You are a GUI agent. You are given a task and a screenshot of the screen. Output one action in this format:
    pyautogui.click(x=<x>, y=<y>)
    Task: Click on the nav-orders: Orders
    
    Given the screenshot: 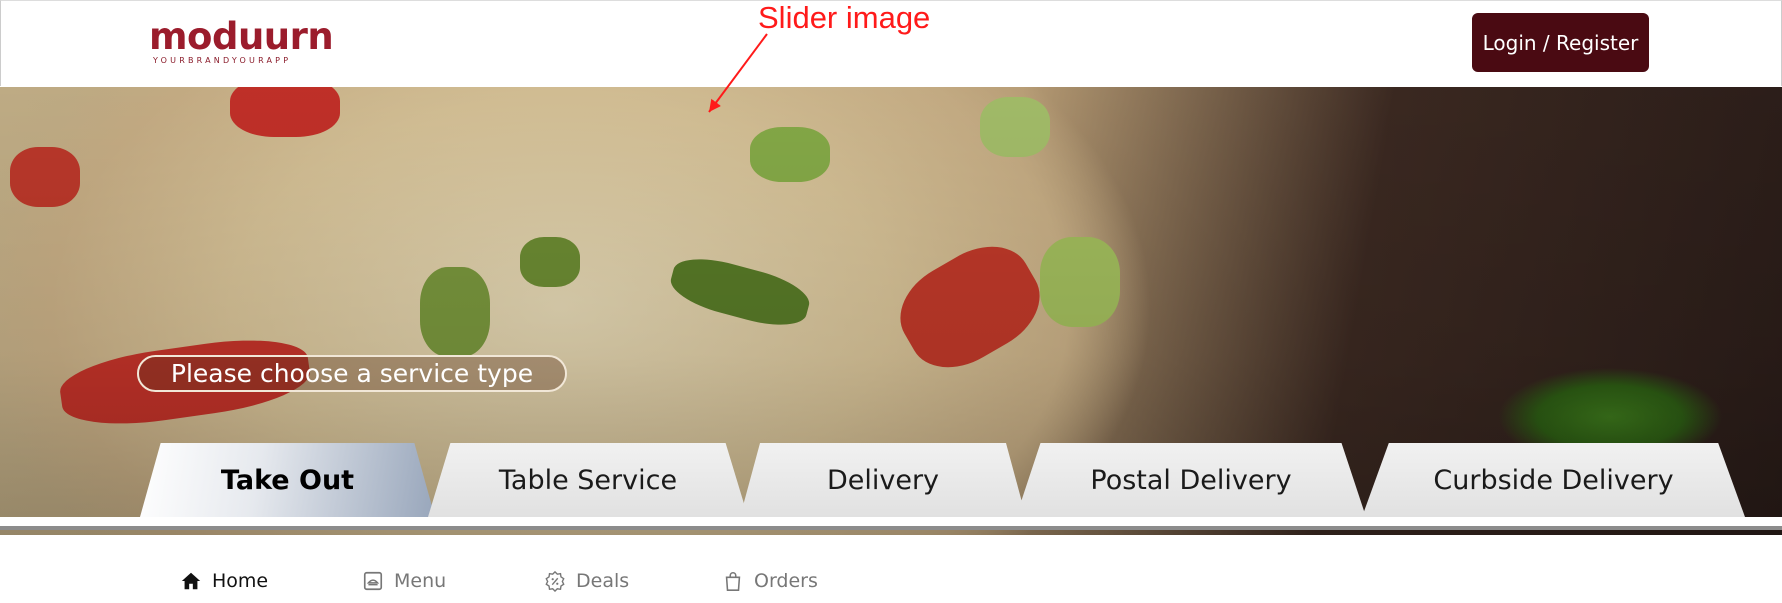 What is the action you would take?
    pyautogui.click(x=770, y=581)
    